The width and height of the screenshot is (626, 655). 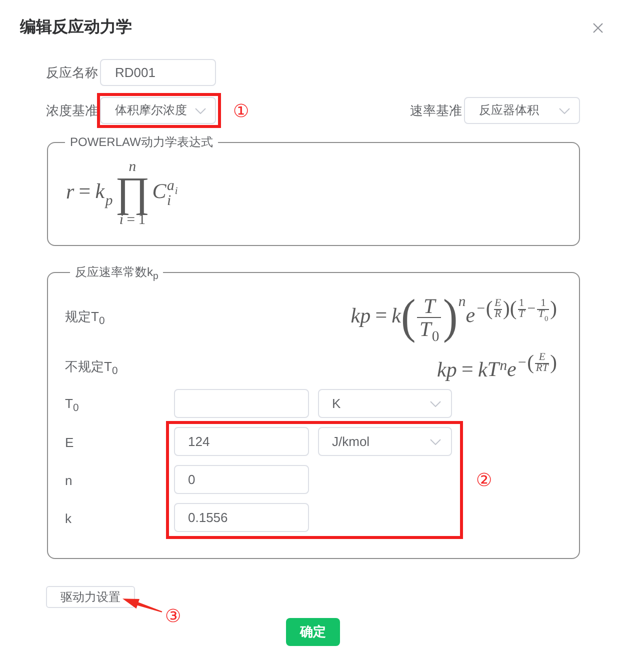 What do you see at coordinates (69, 481) in the screenshot?
I see `parameter-label: n` at bounding box center [69, 481].